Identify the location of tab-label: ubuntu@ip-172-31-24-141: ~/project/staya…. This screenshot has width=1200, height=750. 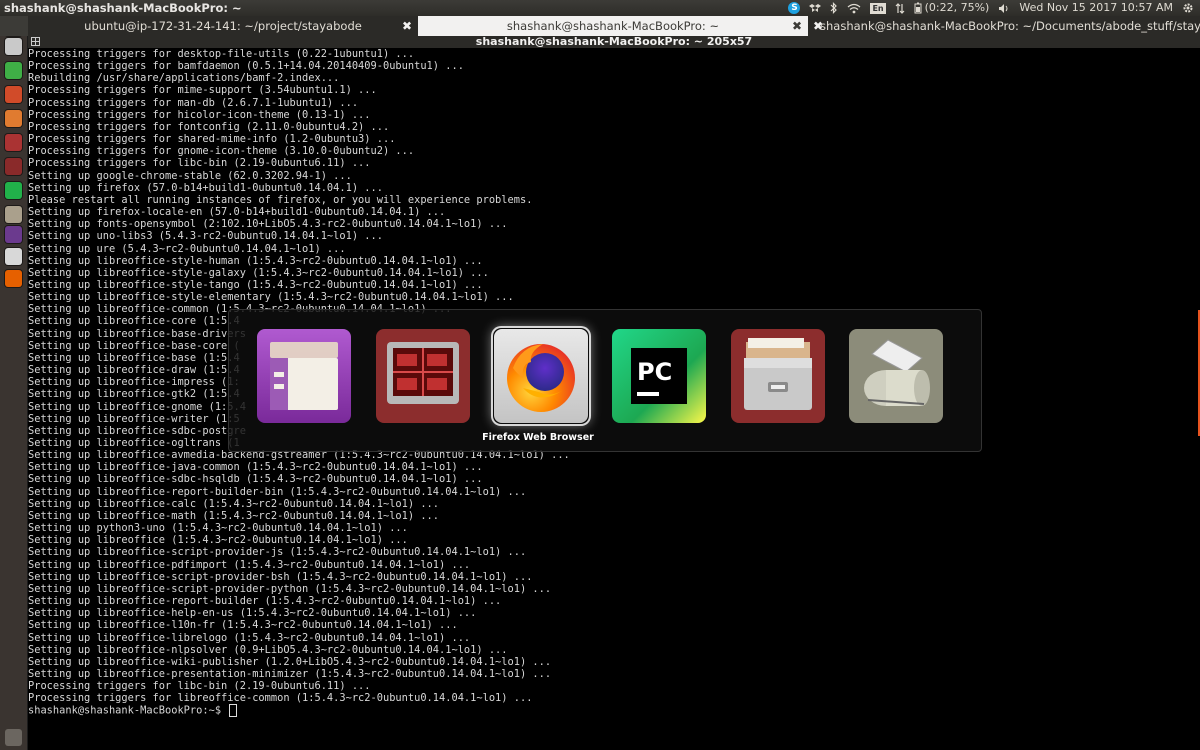
(223, 26).